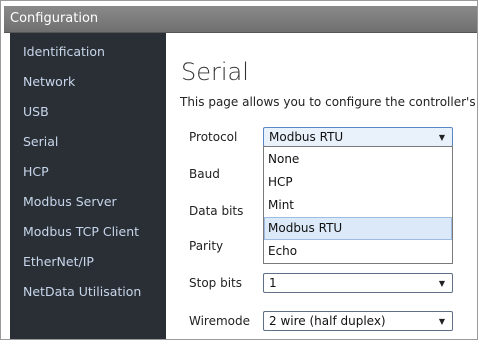 The image size is (478, 340). I want to click on window-title: Configuration, so click(54, 18).